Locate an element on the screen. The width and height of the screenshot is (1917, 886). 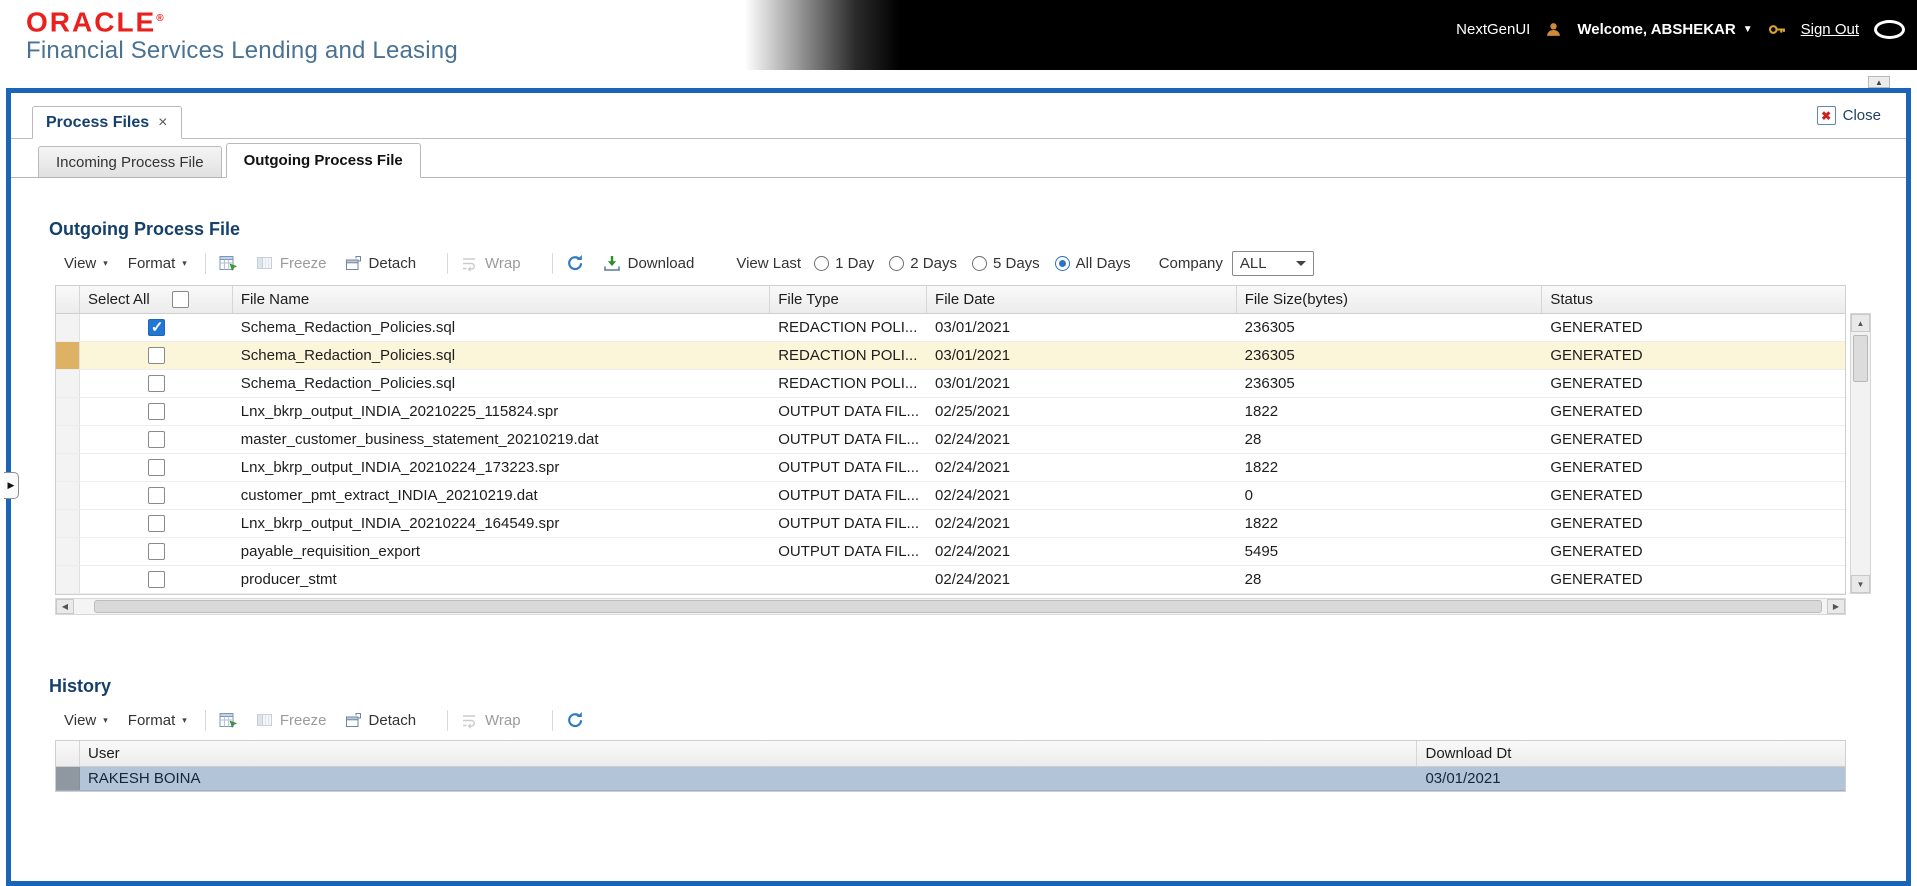
format-menu-button: Format ▾ is located at coordinates (157, 263).